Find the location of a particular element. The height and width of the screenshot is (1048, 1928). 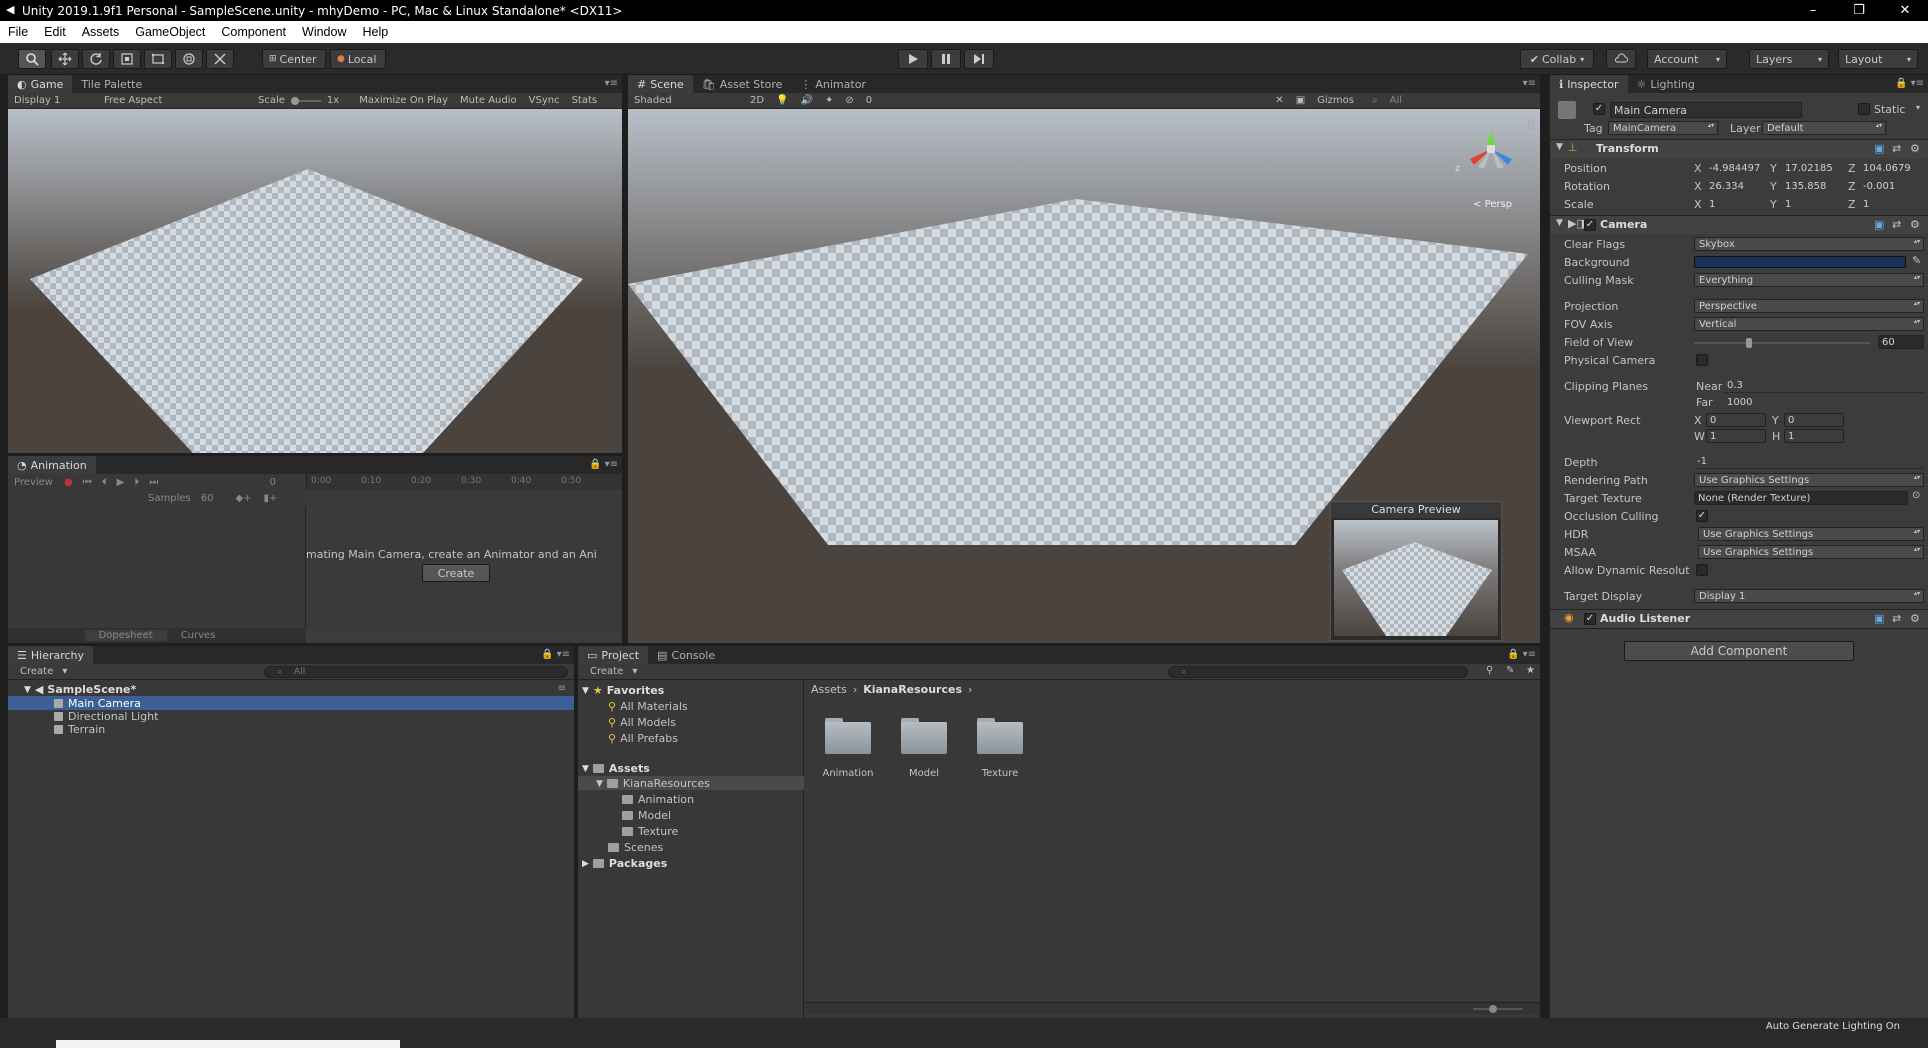

hierarchy-search-input: ⌕ All is located at coordinates (416, 672).